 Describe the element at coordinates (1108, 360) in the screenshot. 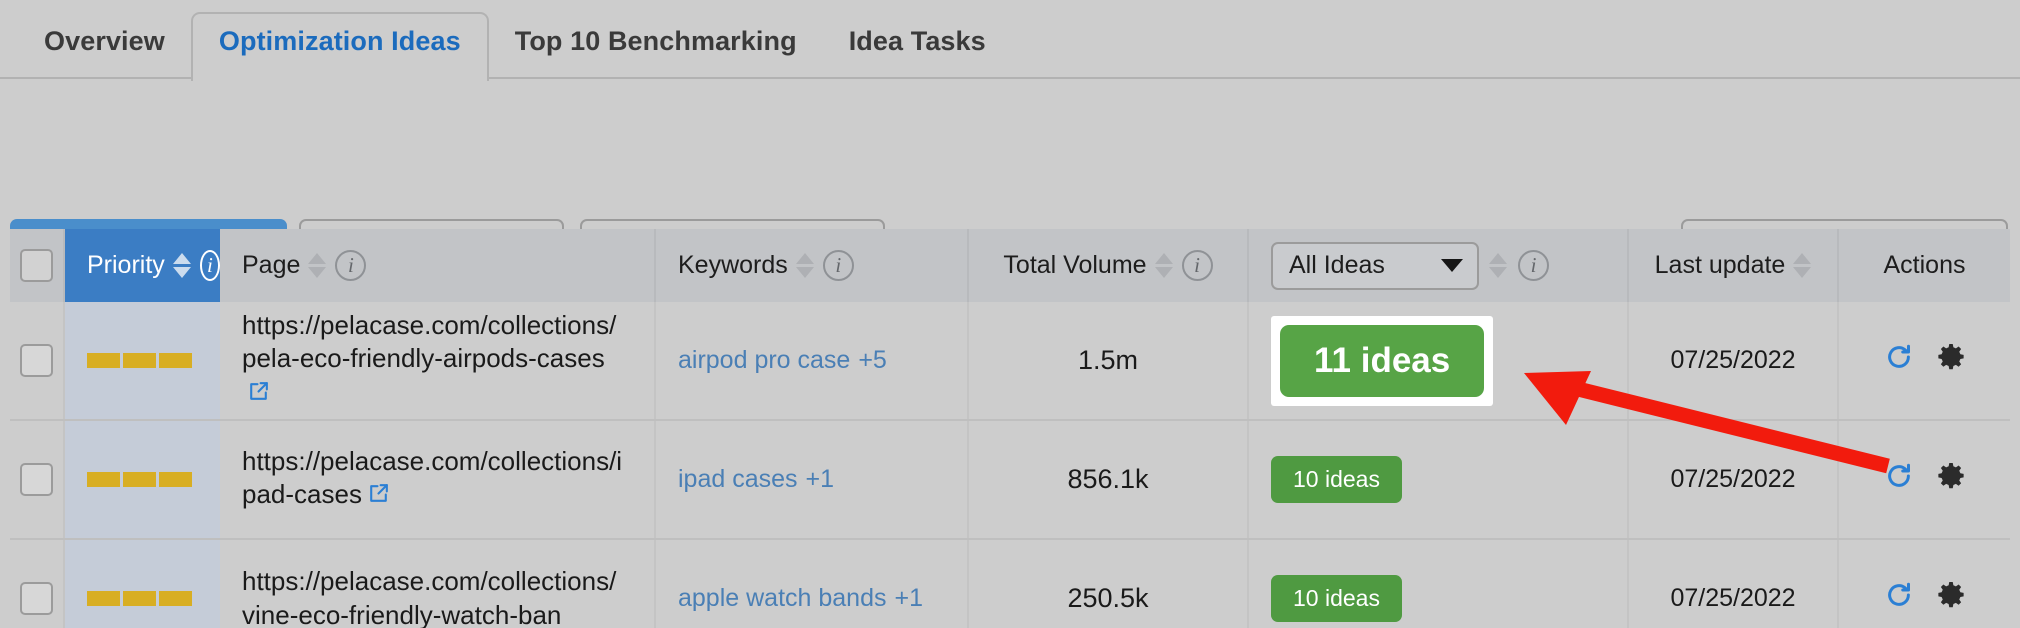

I see `total-volume-value: 1.5m` at that location.